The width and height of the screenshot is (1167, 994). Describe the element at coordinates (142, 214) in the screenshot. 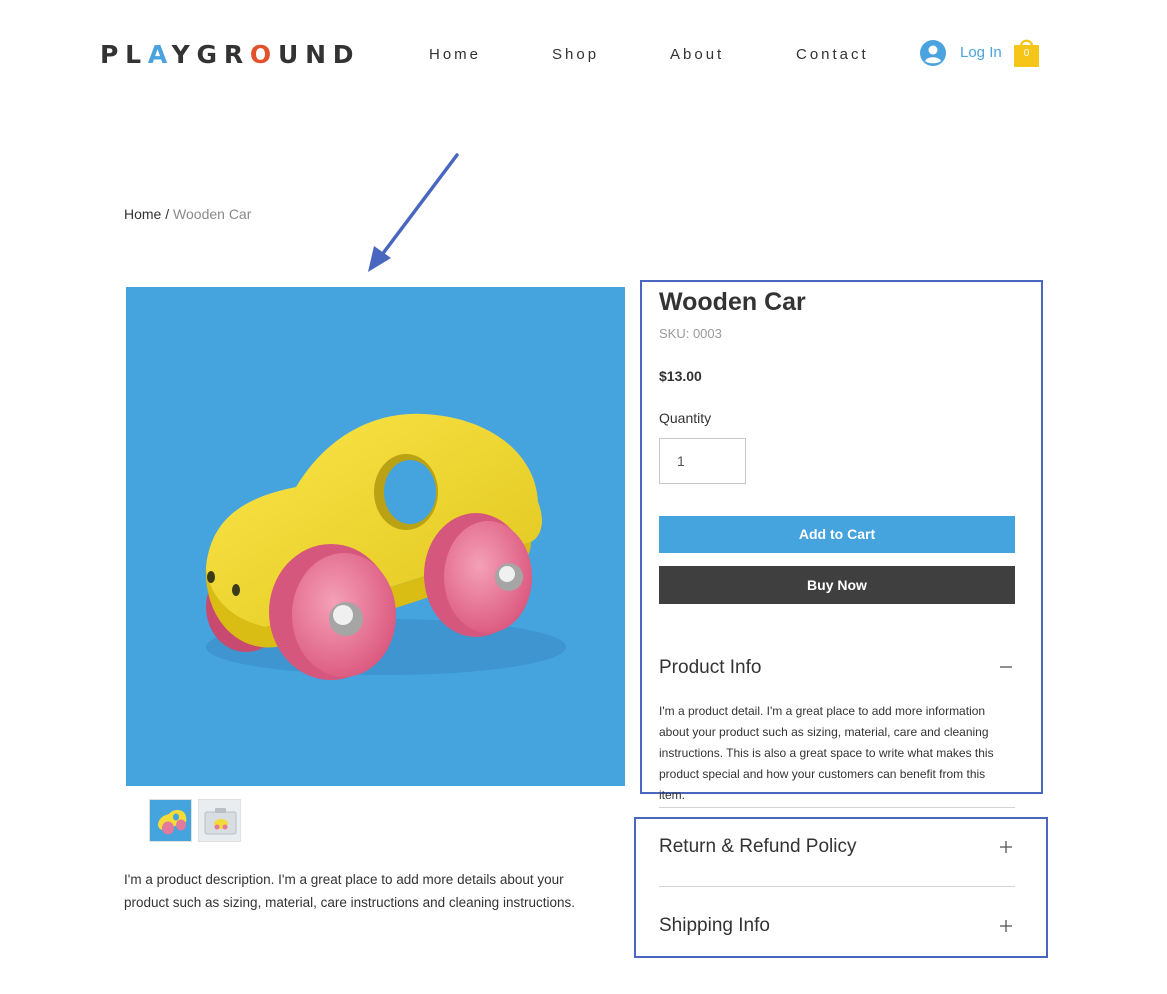

I see `breadcrumb-home: Home` at that location.